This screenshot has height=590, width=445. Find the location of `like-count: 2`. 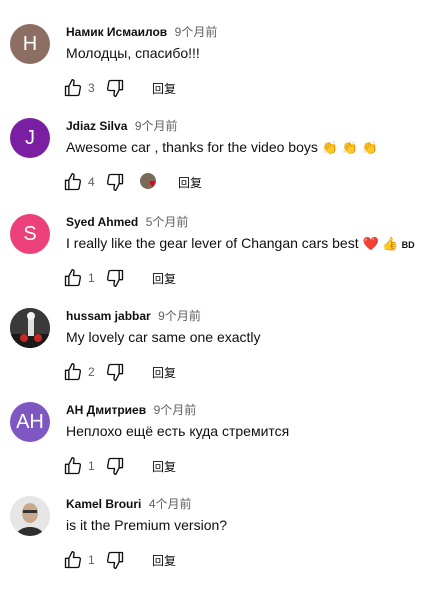

like-count: 2 is located at coordinates (91, 372).